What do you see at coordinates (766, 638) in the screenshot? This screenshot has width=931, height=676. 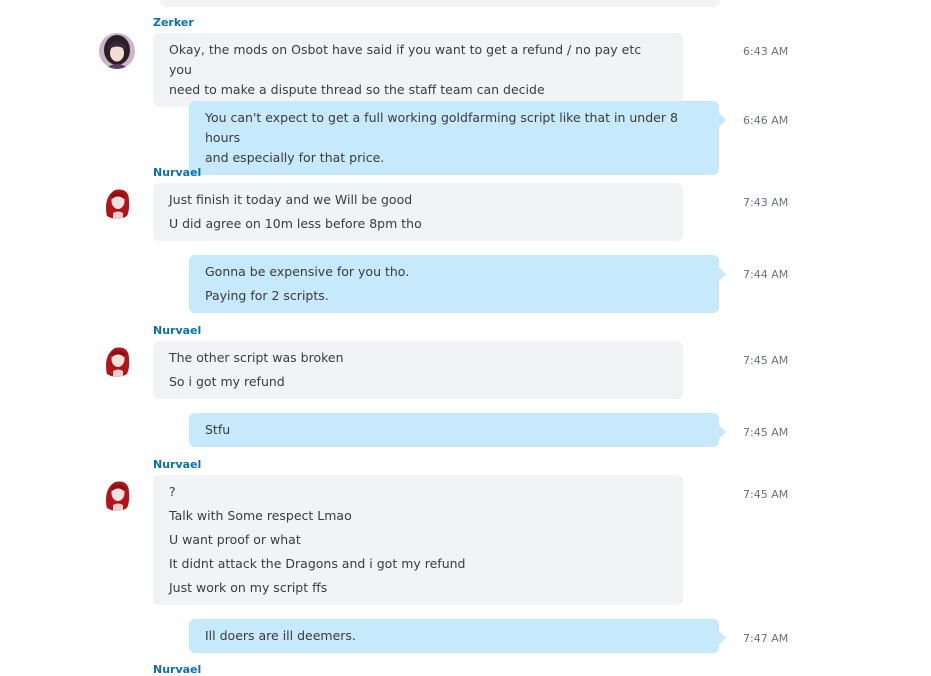 I see `message-timestamp: 7:47 AM` at bounding box center [766, 638].